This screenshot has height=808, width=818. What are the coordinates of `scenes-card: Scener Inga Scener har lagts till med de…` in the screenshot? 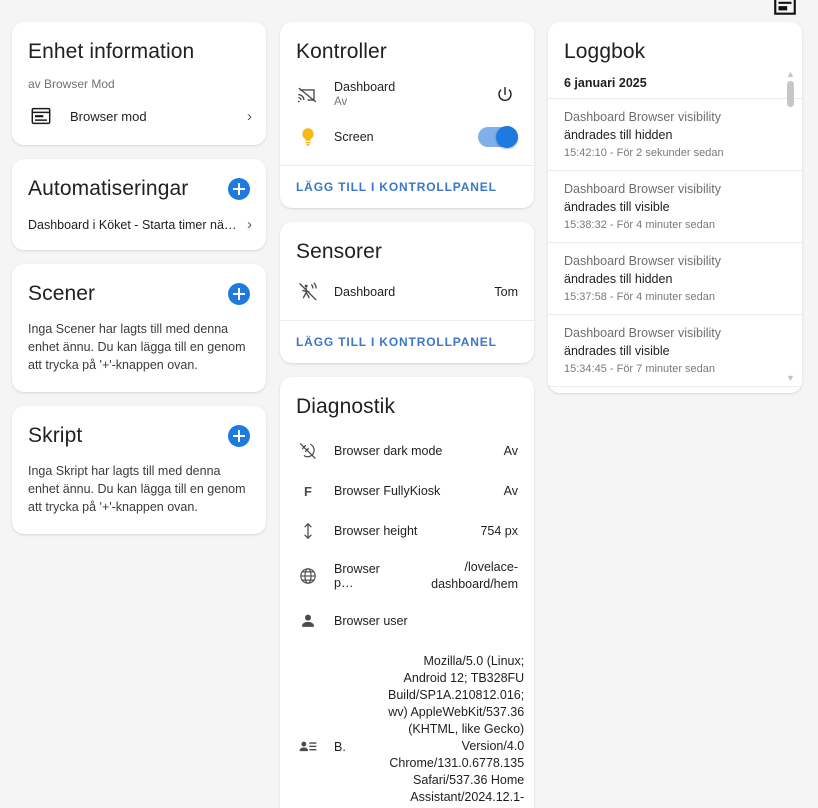 It's located at (139, 328).